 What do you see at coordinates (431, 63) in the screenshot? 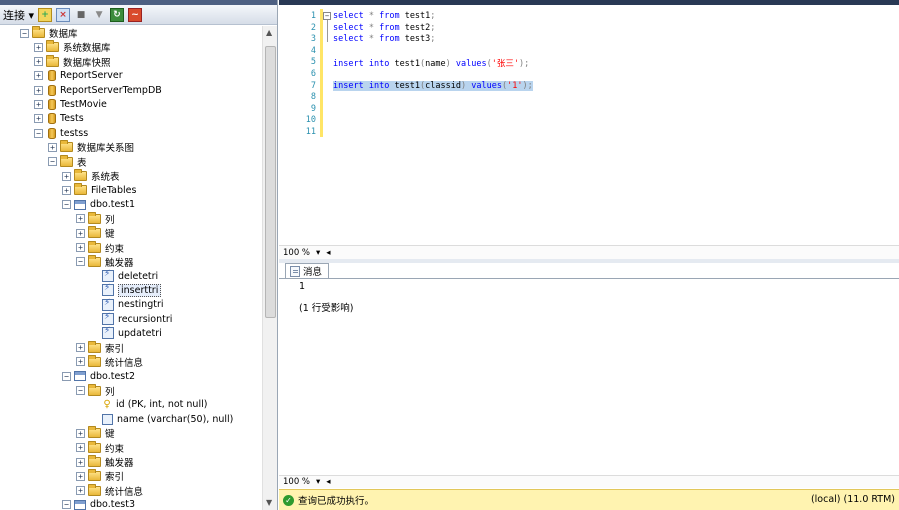
I see `code-line: insert into test1(name) values('张三');` at bounding box center [431, 63].